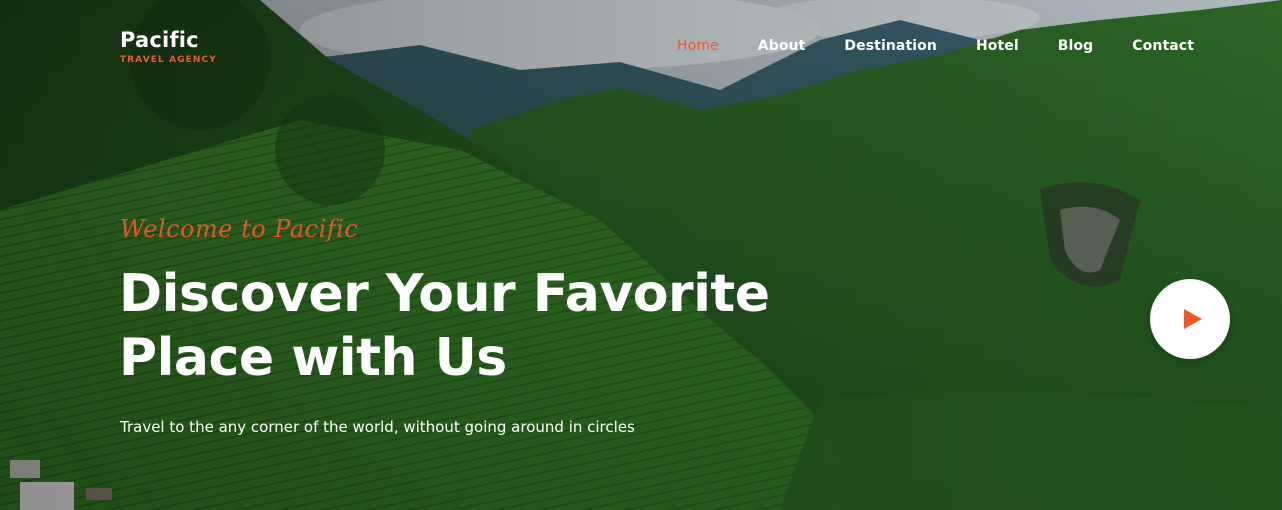 The height and width of the screenshot is (510, 1282). Describe the element at coordinates (1076, 46) in the screenshot. I see `nav-item-blog: Blog` at that location.